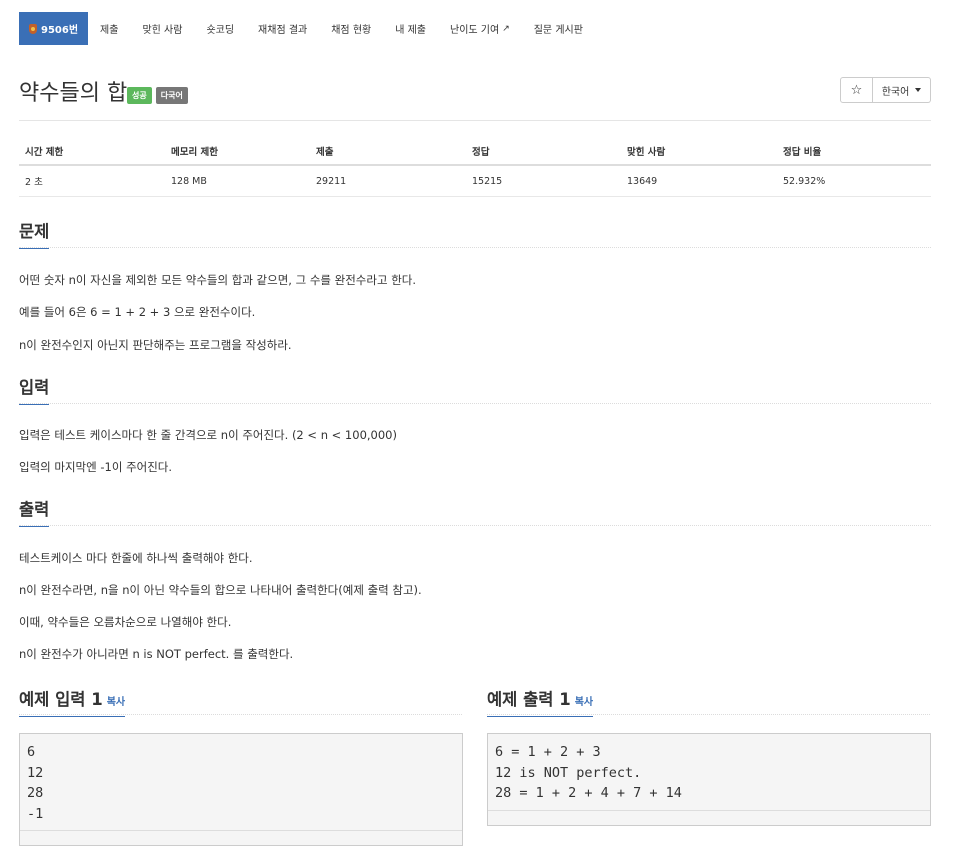  What do you see at coordinates (475, 30) in the screenshot?
I see `tab-label: 난이도 기여` at bounding box center [475, 30].